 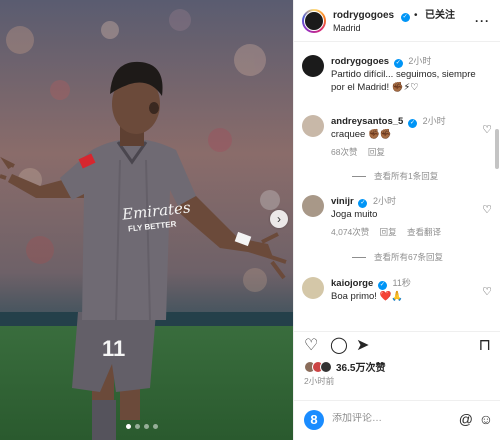 What do you see at coordinates (363, 15) in the screenshot?
I see `post-username: rodrygogoes` at bounding box center [363, 15].